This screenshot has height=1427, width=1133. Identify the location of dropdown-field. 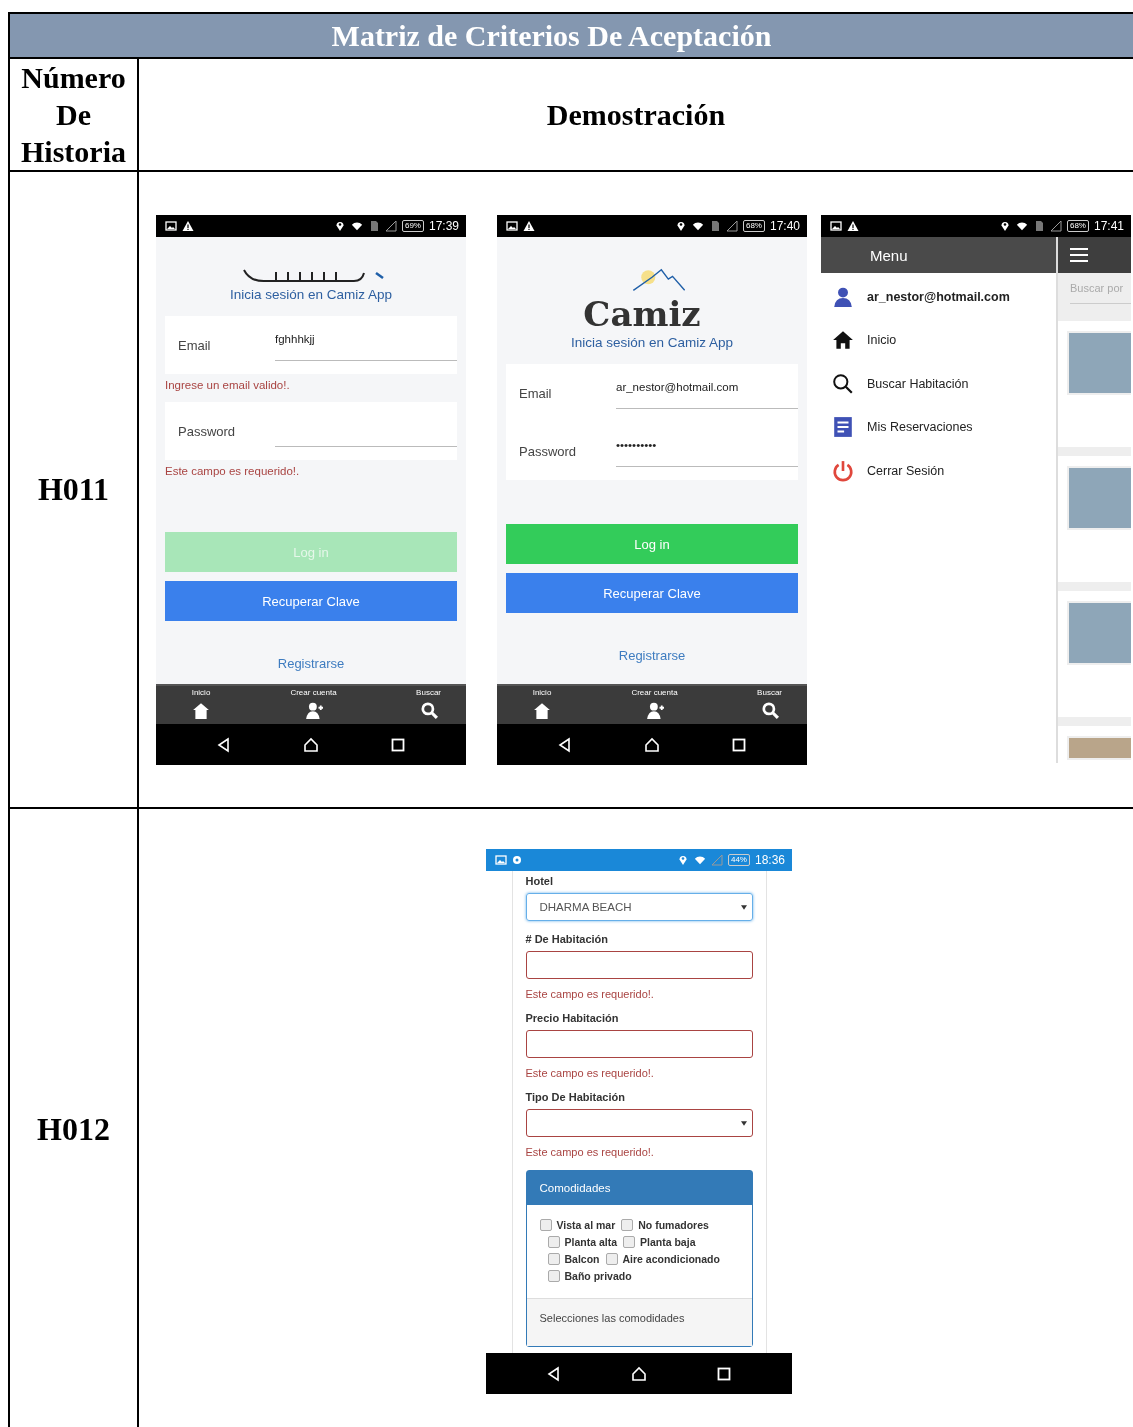
(639, 1123).